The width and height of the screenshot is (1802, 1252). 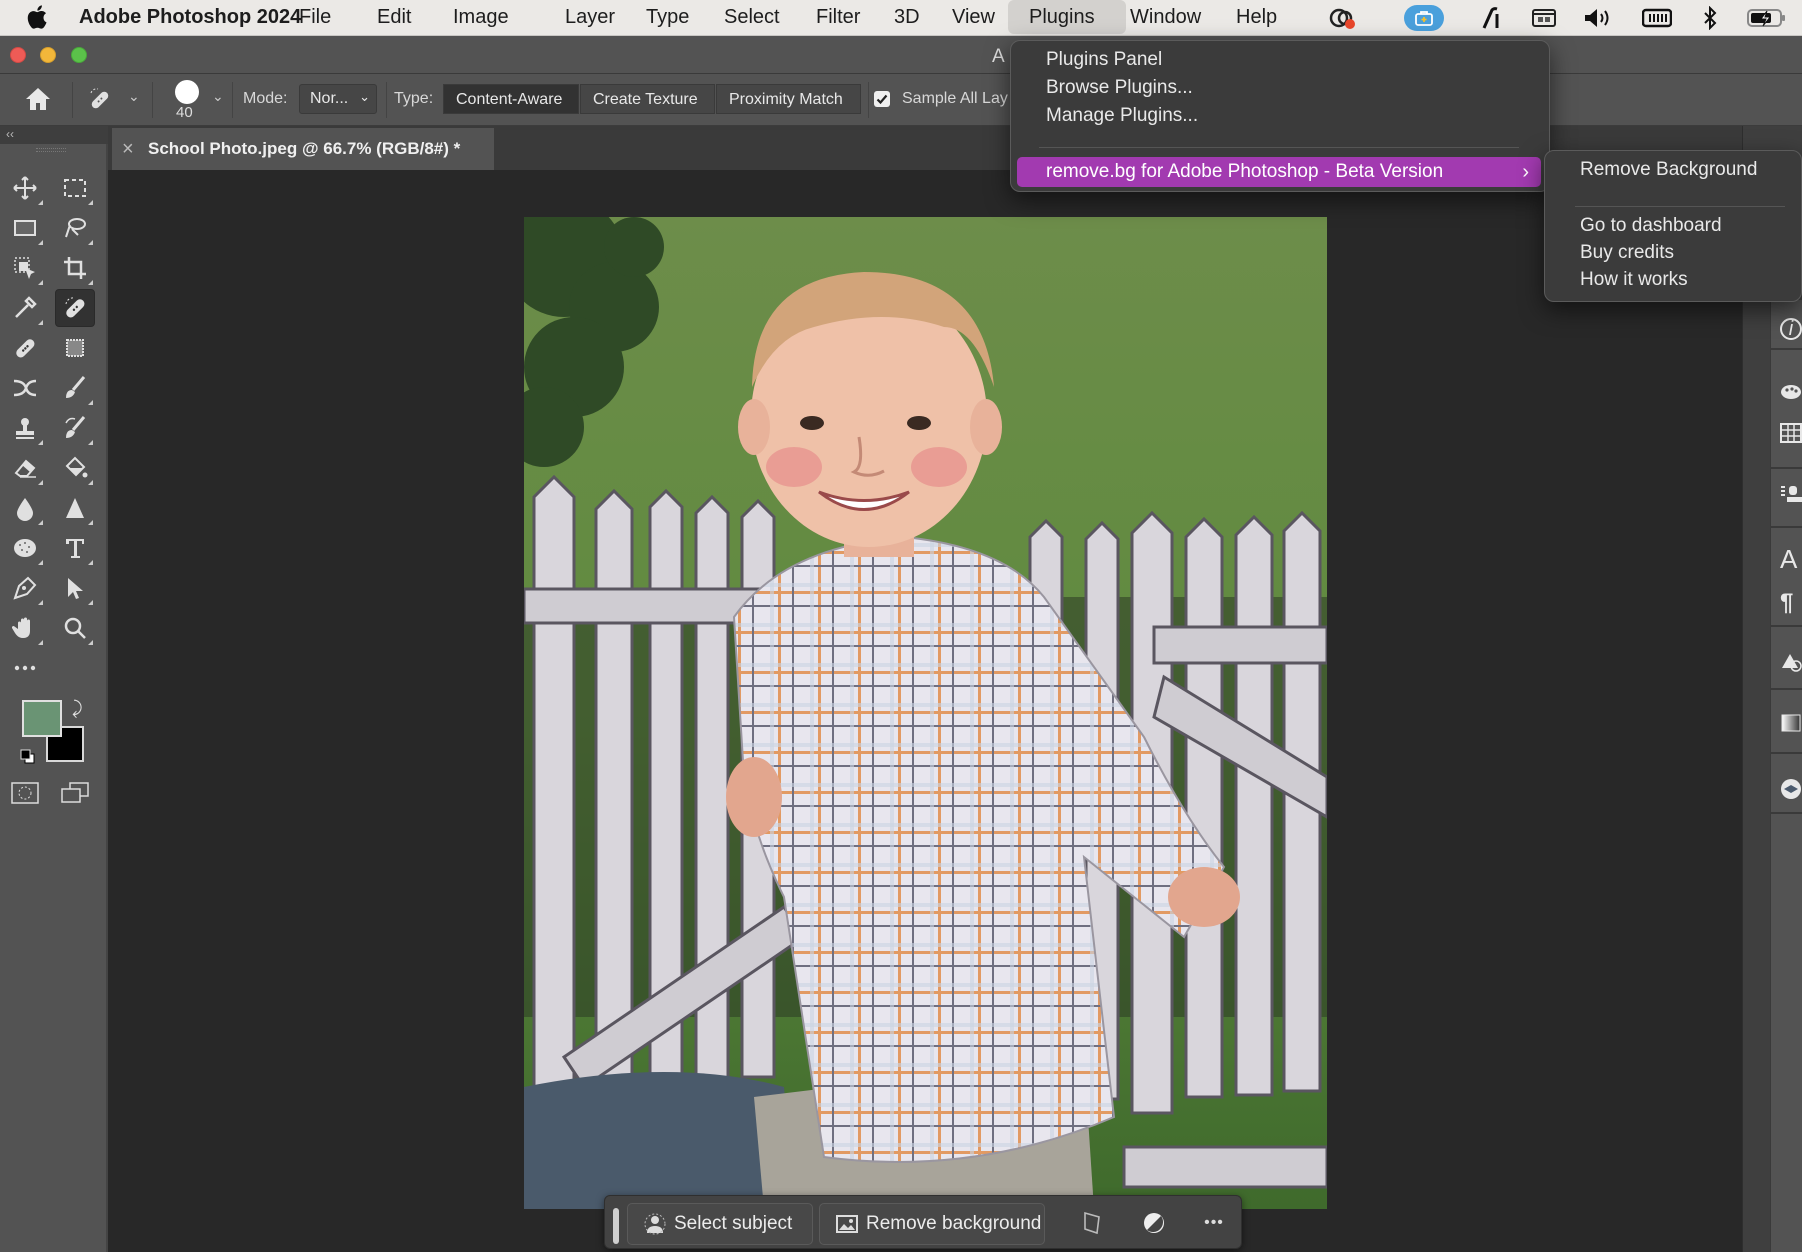 What do you see at coordinates (75, 348) in the screenshot?
I see `patch-tool` at bounding box center [75, 348].